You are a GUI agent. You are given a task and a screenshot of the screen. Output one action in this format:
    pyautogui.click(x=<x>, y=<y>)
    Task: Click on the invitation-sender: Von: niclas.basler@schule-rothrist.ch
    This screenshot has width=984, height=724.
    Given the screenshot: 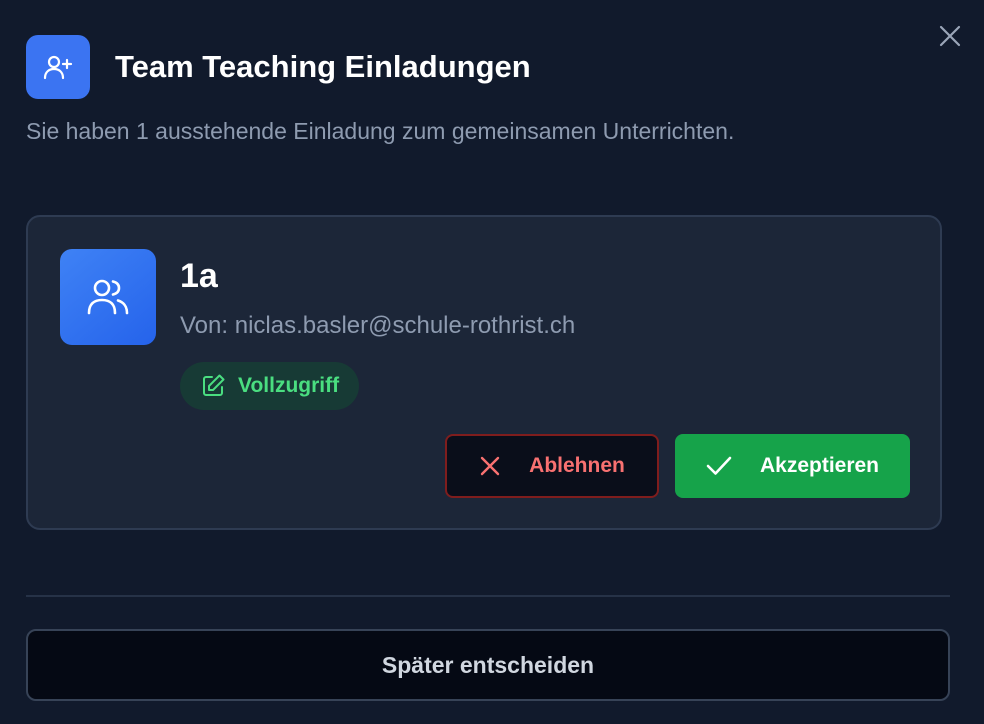 What is the action you would take?
    pyautogui.click(x=378, y=325)
    